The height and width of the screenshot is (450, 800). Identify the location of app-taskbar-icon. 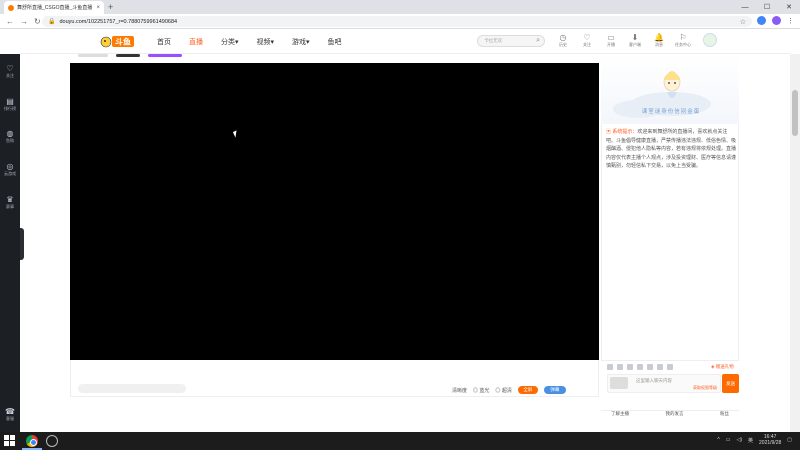
(52, 441).